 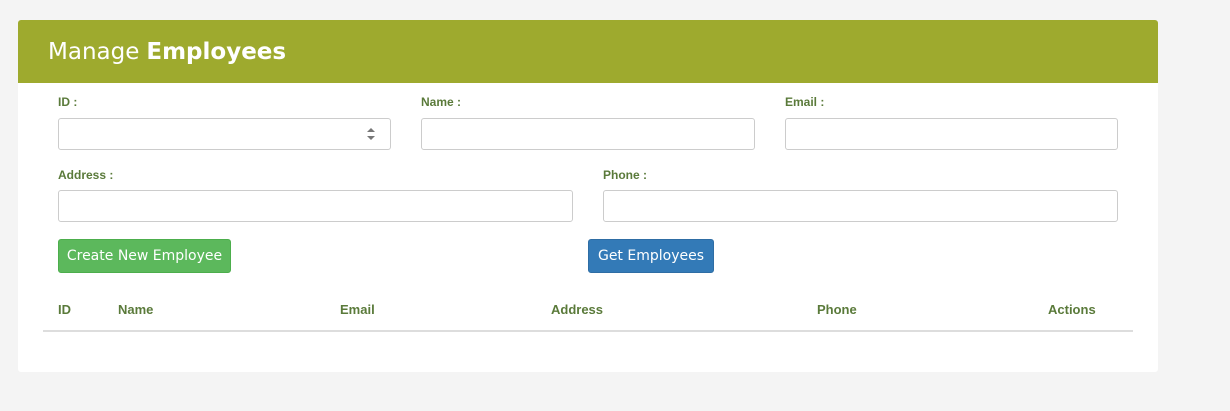 What do you see at coordinates (357, 309) in the screenshot?
I see `table-header-email: Email` at bounding box center [357, 309].